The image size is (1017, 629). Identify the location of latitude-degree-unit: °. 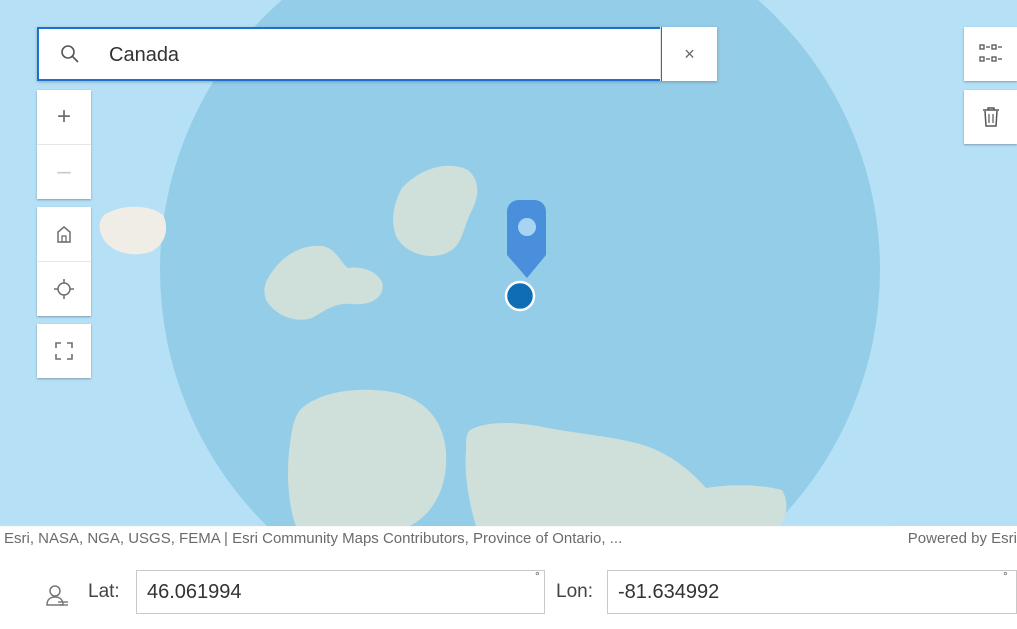
(537, 576).